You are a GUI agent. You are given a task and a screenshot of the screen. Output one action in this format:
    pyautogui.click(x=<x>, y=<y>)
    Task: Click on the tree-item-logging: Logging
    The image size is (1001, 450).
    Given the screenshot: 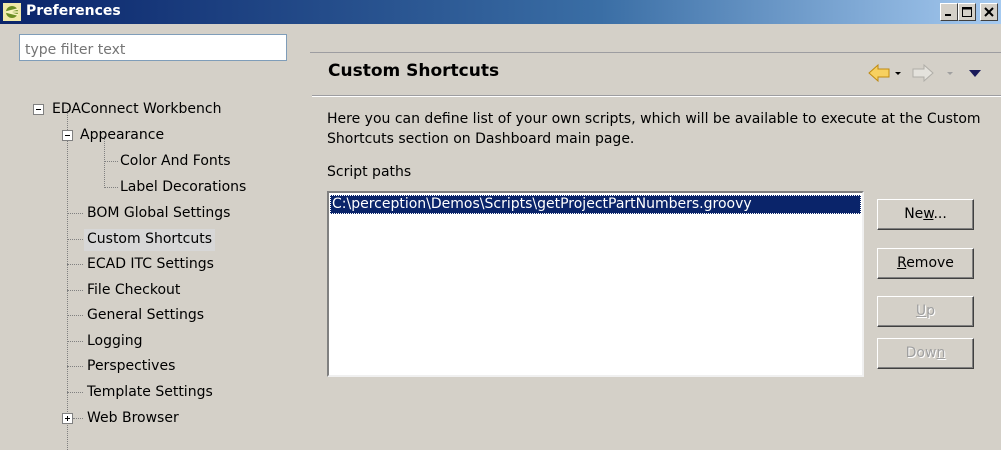 What is the action you would take?
    pyautogui.click(x=115, y=342)
    